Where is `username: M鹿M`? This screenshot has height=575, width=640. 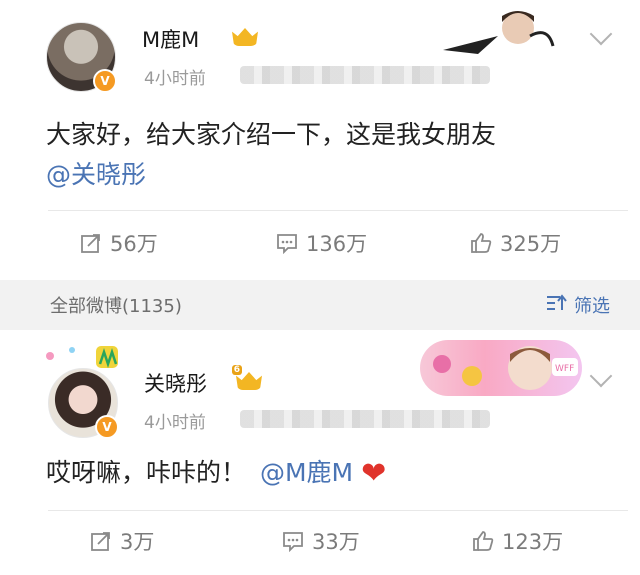
username: M鹿M is located at coordinates (170, 39).